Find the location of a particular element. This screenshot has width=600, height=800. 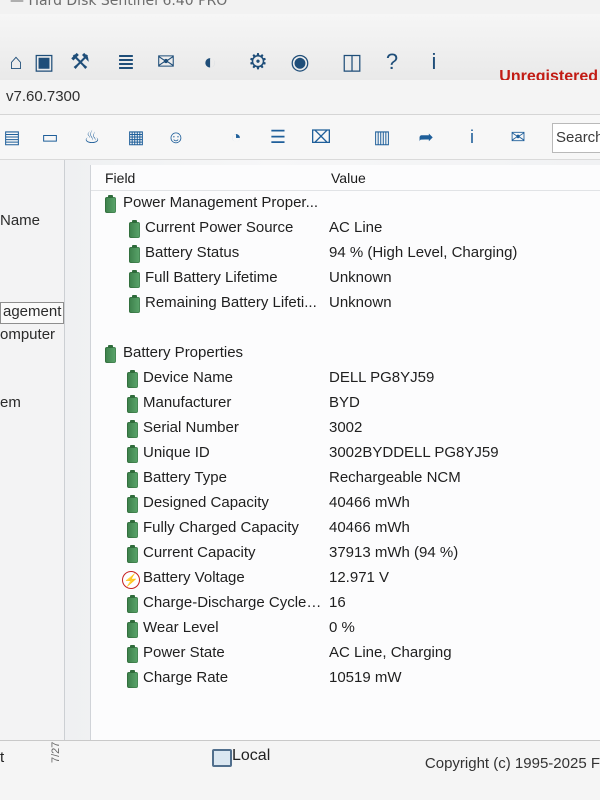

local-status: Local is located at coordinates (241, 756).